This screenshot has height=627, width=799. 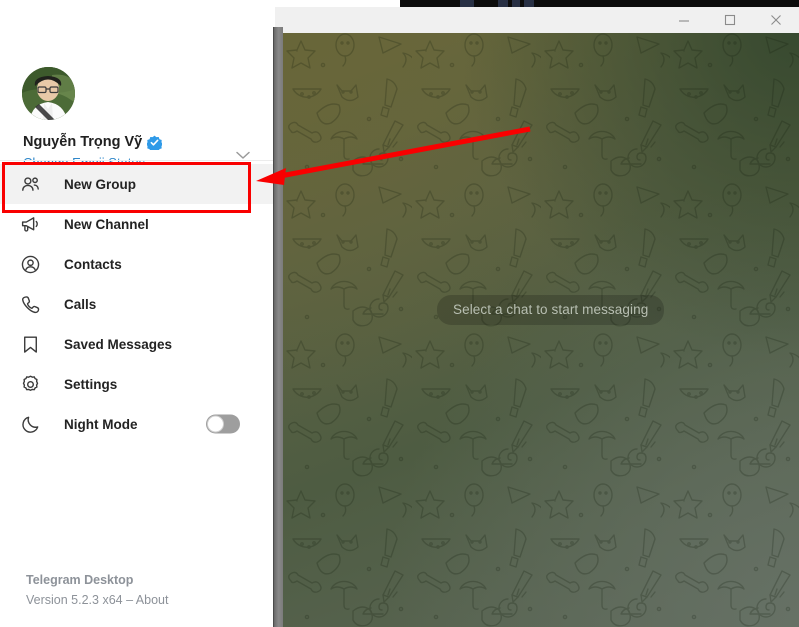 What do you see at coordinates (33, 224) in the screenshot?
I see `new-channel-icon` at bounding box center [33, 224].